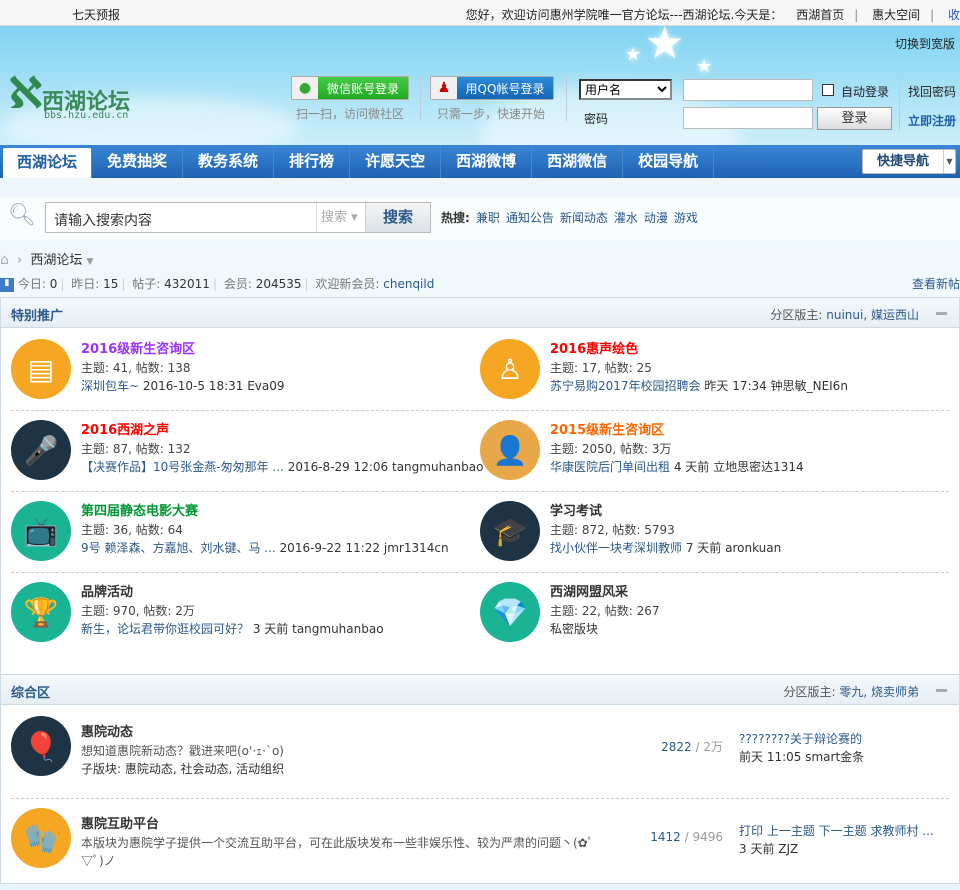  Describe the element at coordinates (686, 837) in the screenshot. I see `forum-counts: 1412 / 9496` at that location.